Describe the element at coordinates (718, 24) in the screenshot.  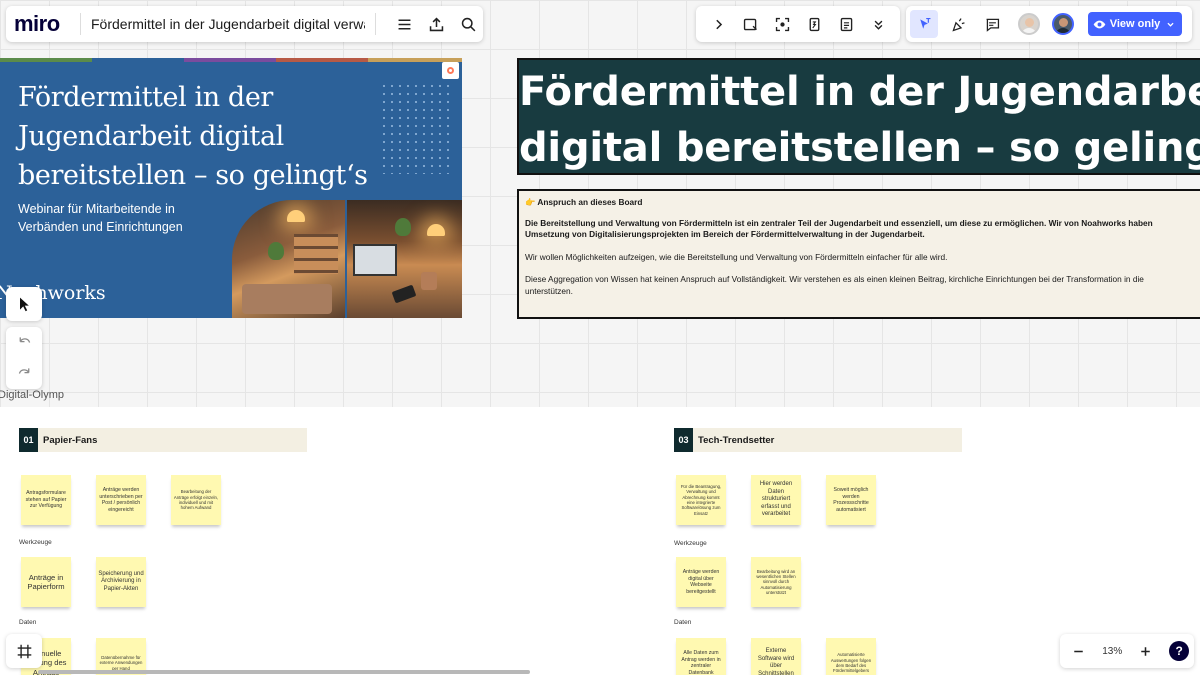
I see `chevron-right-icon` at that location.